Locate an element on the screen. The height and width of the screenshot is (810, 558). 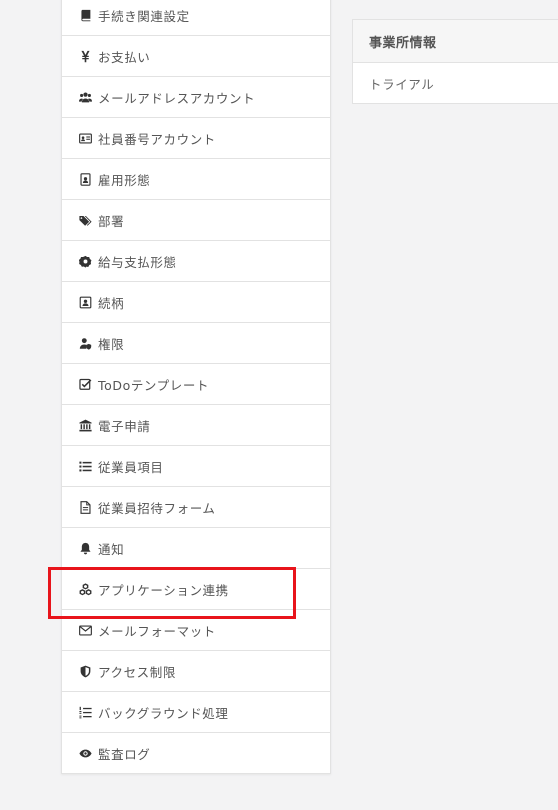
check-square-icon is located at coordinates (85, 384).